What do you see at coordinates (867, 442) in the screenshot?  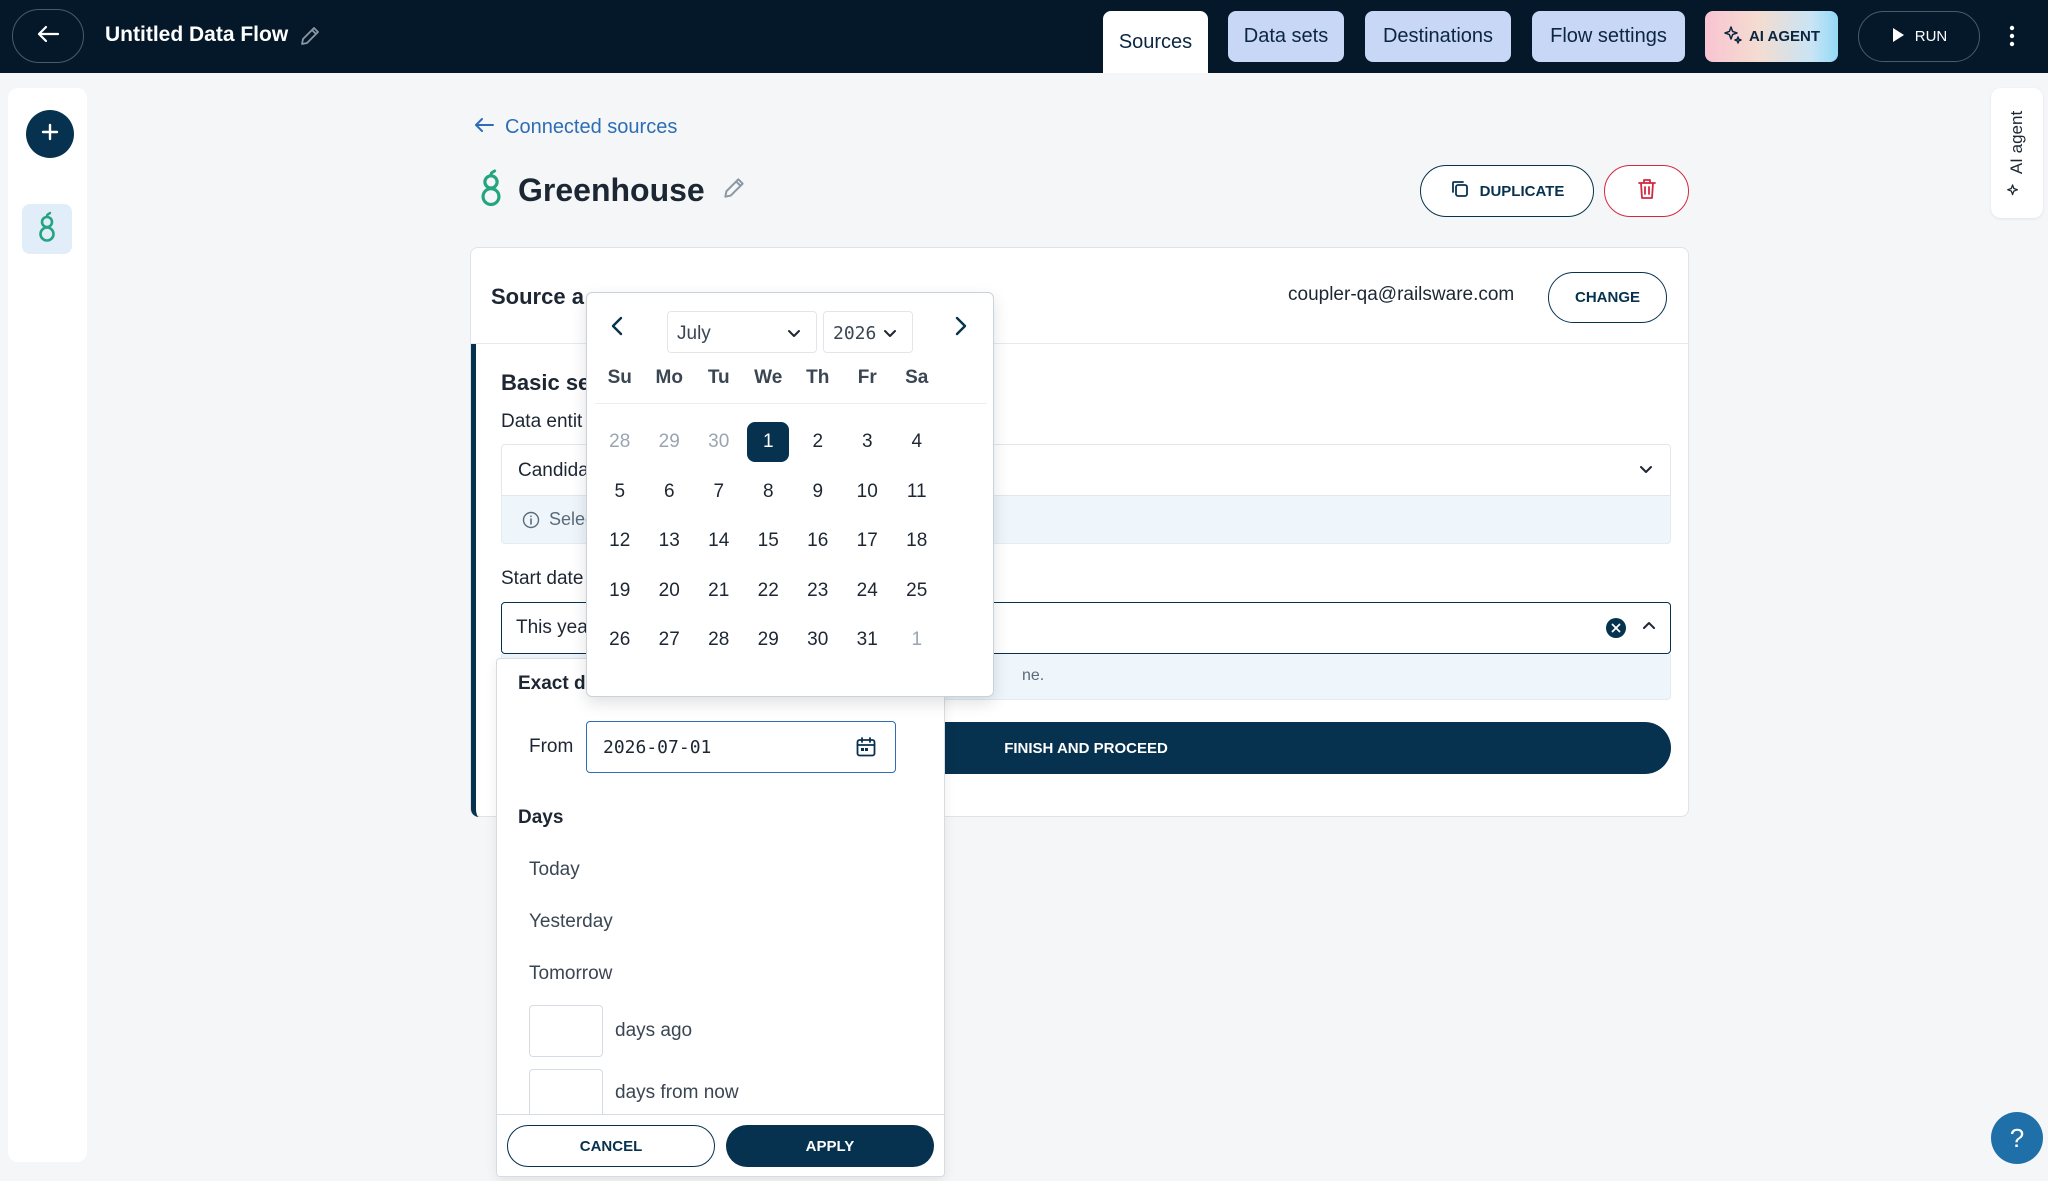 I see `calendar-day: 3` at bounding box center [867, 442].